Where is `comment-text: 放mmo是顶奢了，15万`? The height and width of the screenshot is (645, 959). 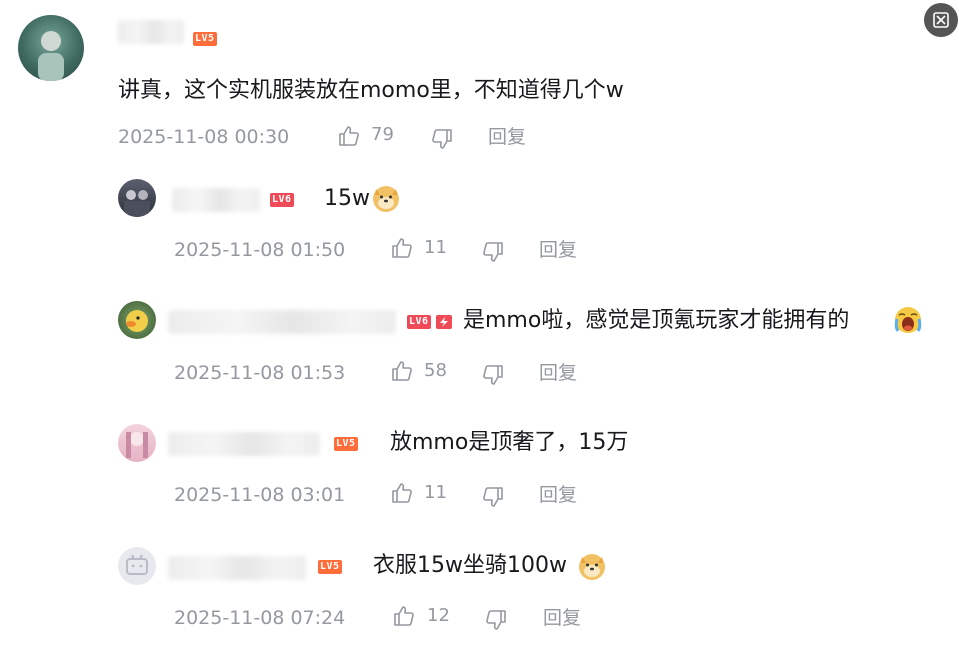 comment-text: 放mmo是顶奢了，15万 is located at coordinates (509, 442).